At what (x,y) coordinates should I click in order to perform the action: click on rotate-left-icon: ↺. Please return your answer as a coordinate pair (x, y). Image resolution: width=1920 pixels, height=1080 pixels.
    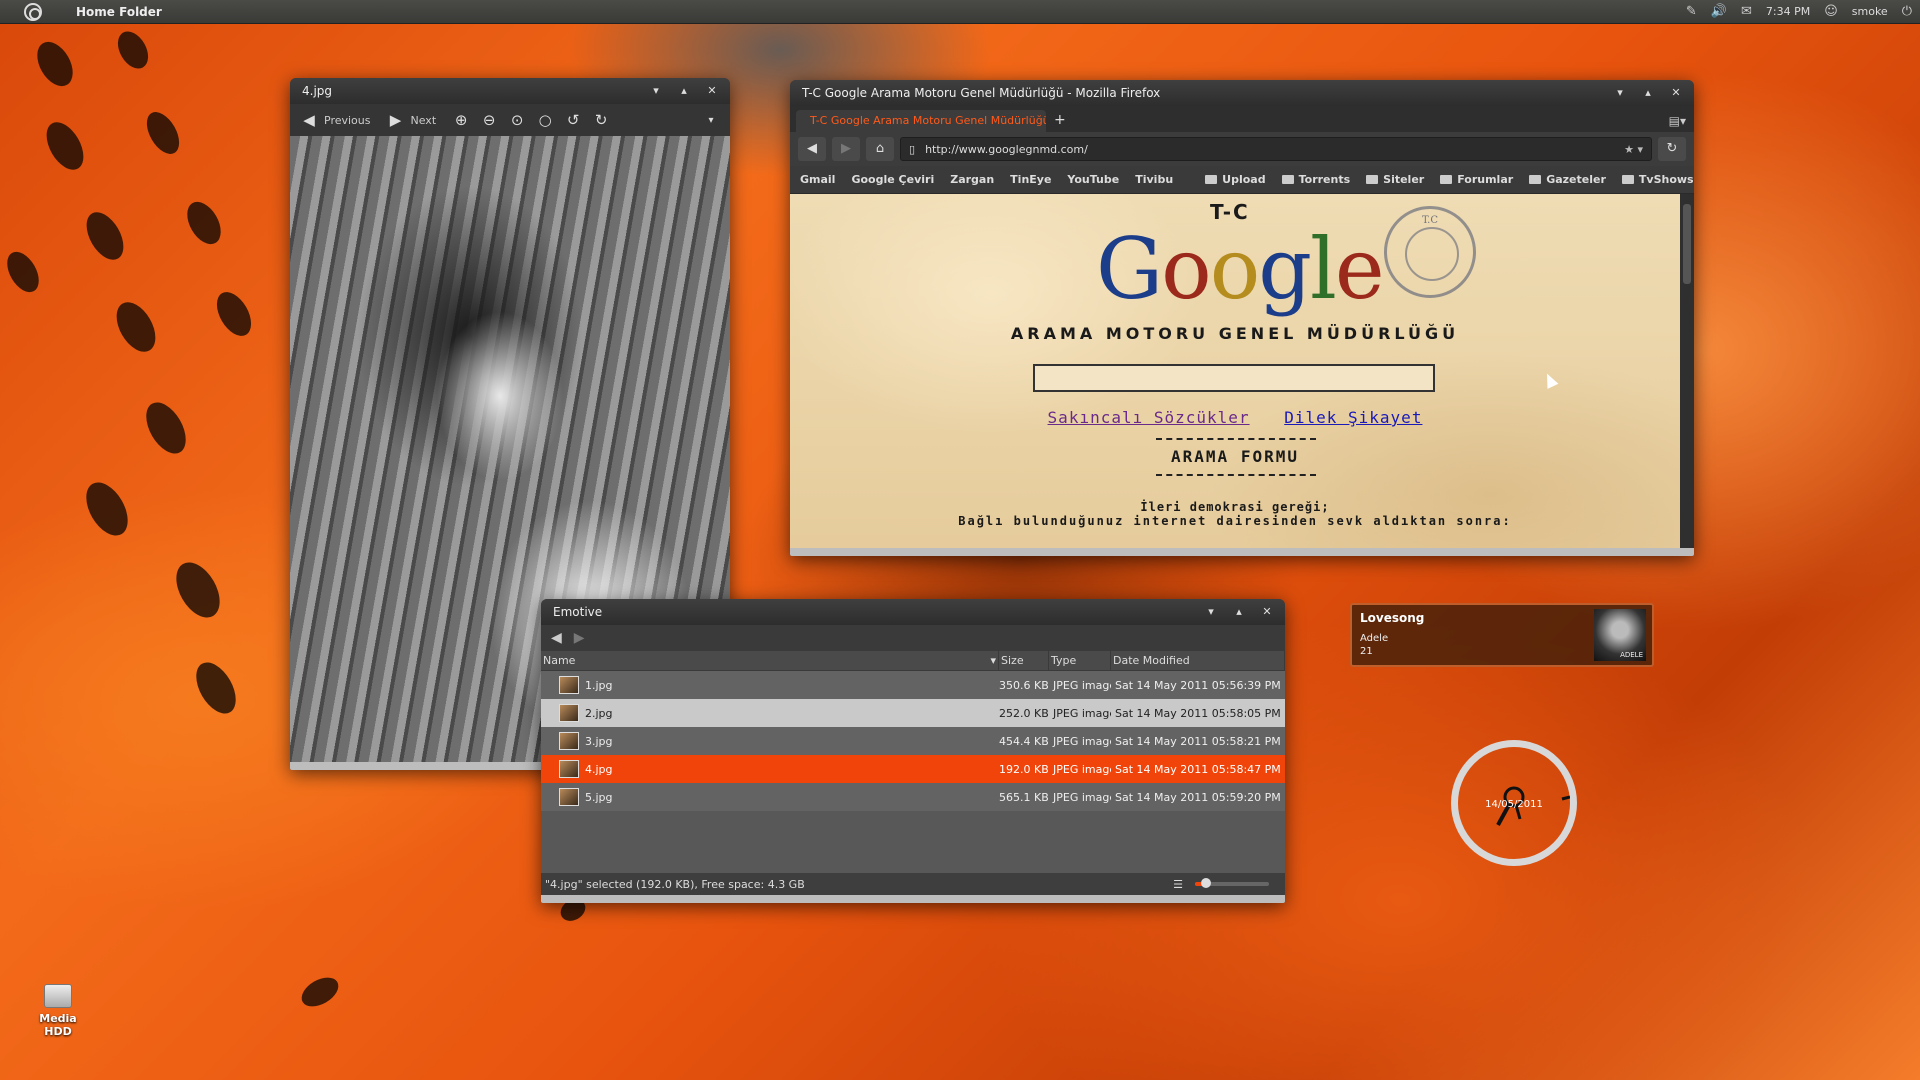
    Looking at the image, I should click on (573, 120).